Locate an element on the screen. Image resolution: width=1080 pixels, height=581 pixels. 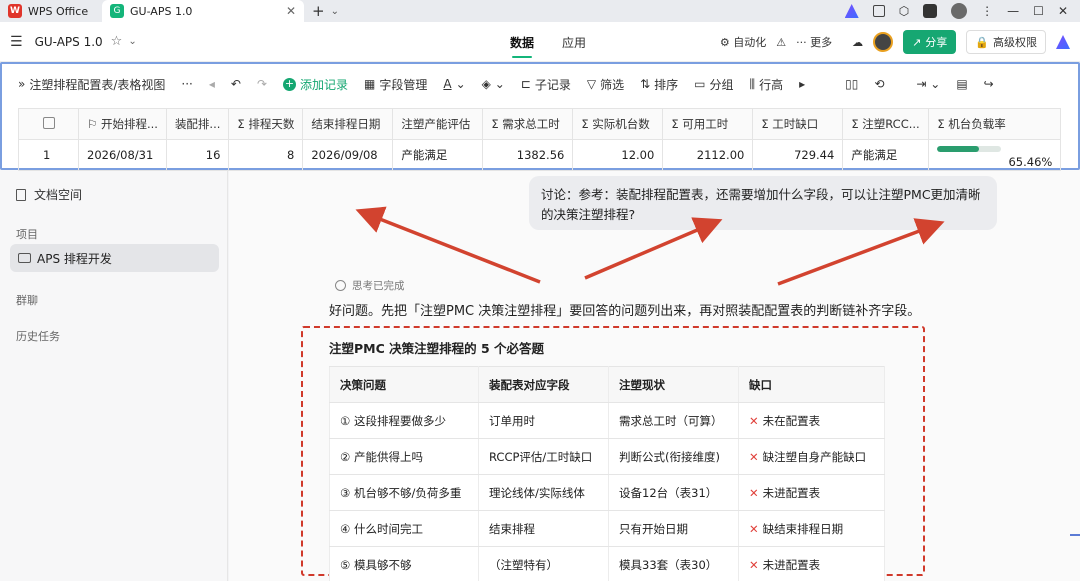
col-header: Σ 需求总工时 is located at coordinates (528, 124).